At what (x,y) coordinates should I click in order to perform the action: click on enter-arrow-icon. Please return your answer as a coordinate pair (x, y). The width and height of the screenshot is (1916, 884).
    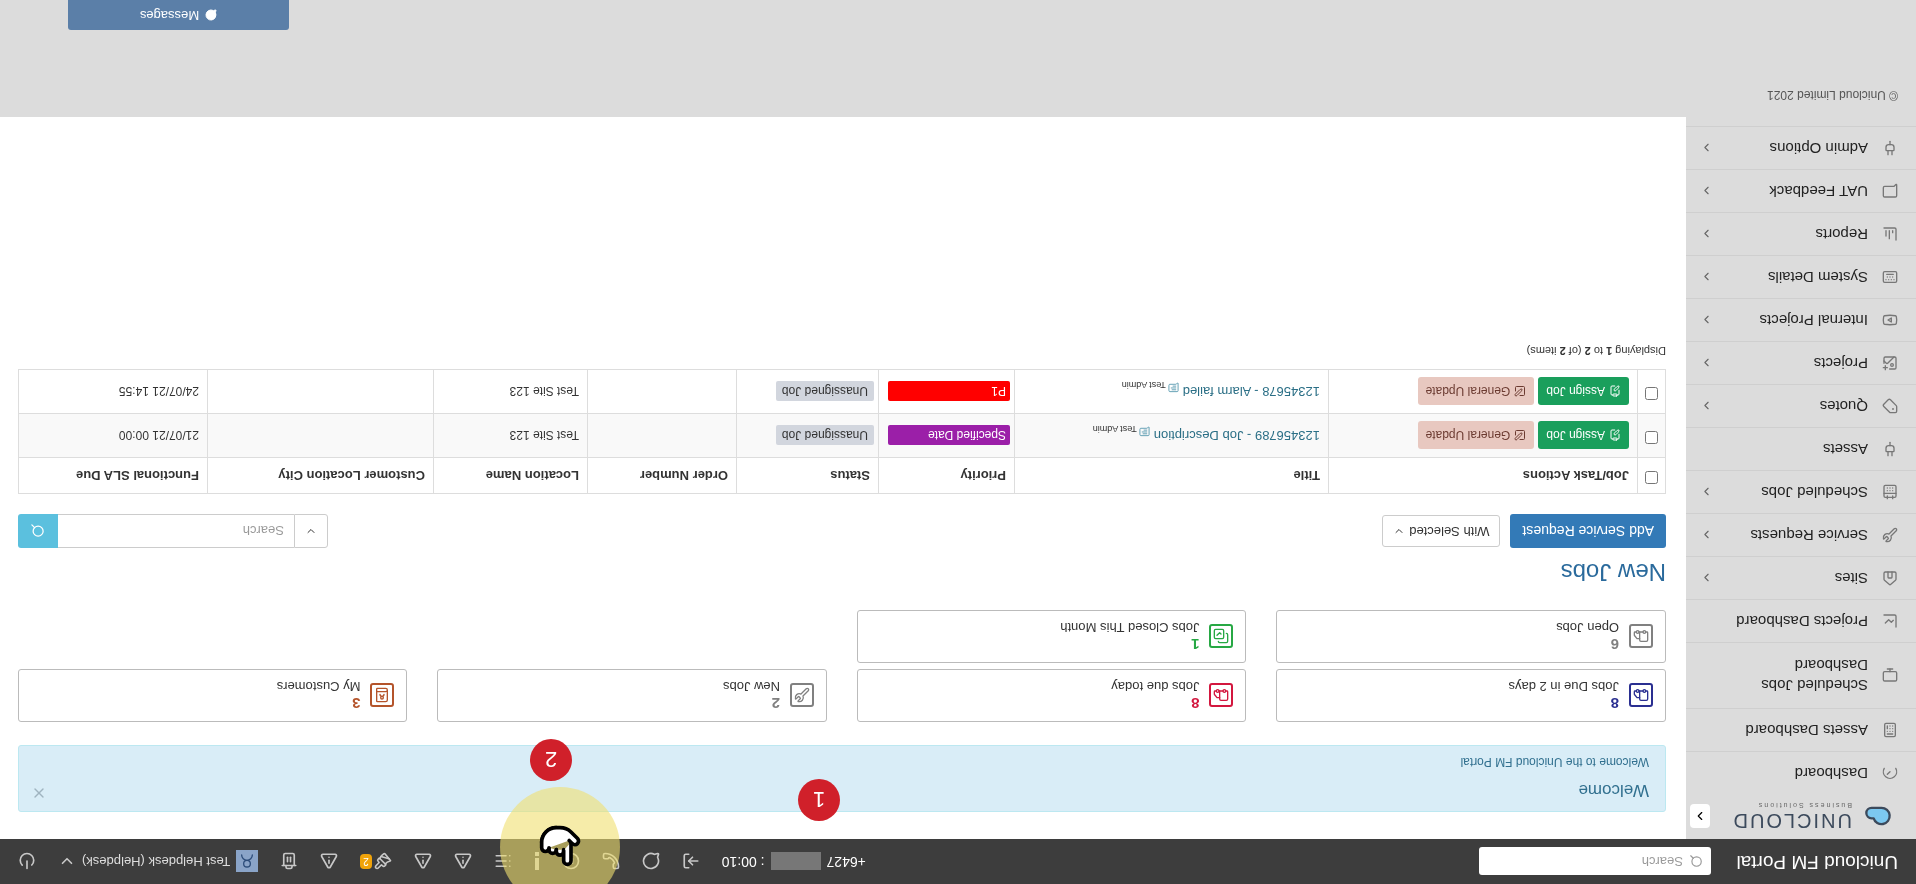
    Looking at the image, I should click on (690, 861).